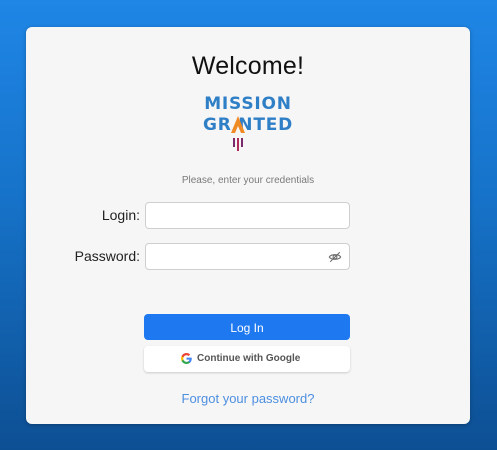  I want to click on rocket-icon, so click(238, 133).